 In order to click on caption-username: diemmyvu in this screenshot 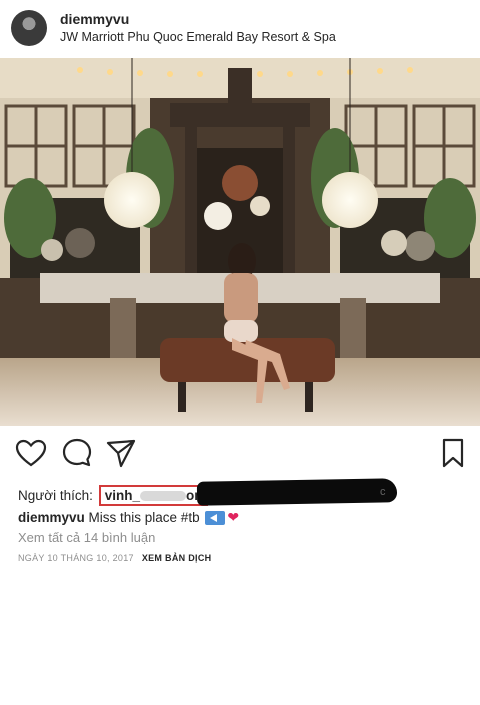, I will do `click(51, 517)`.